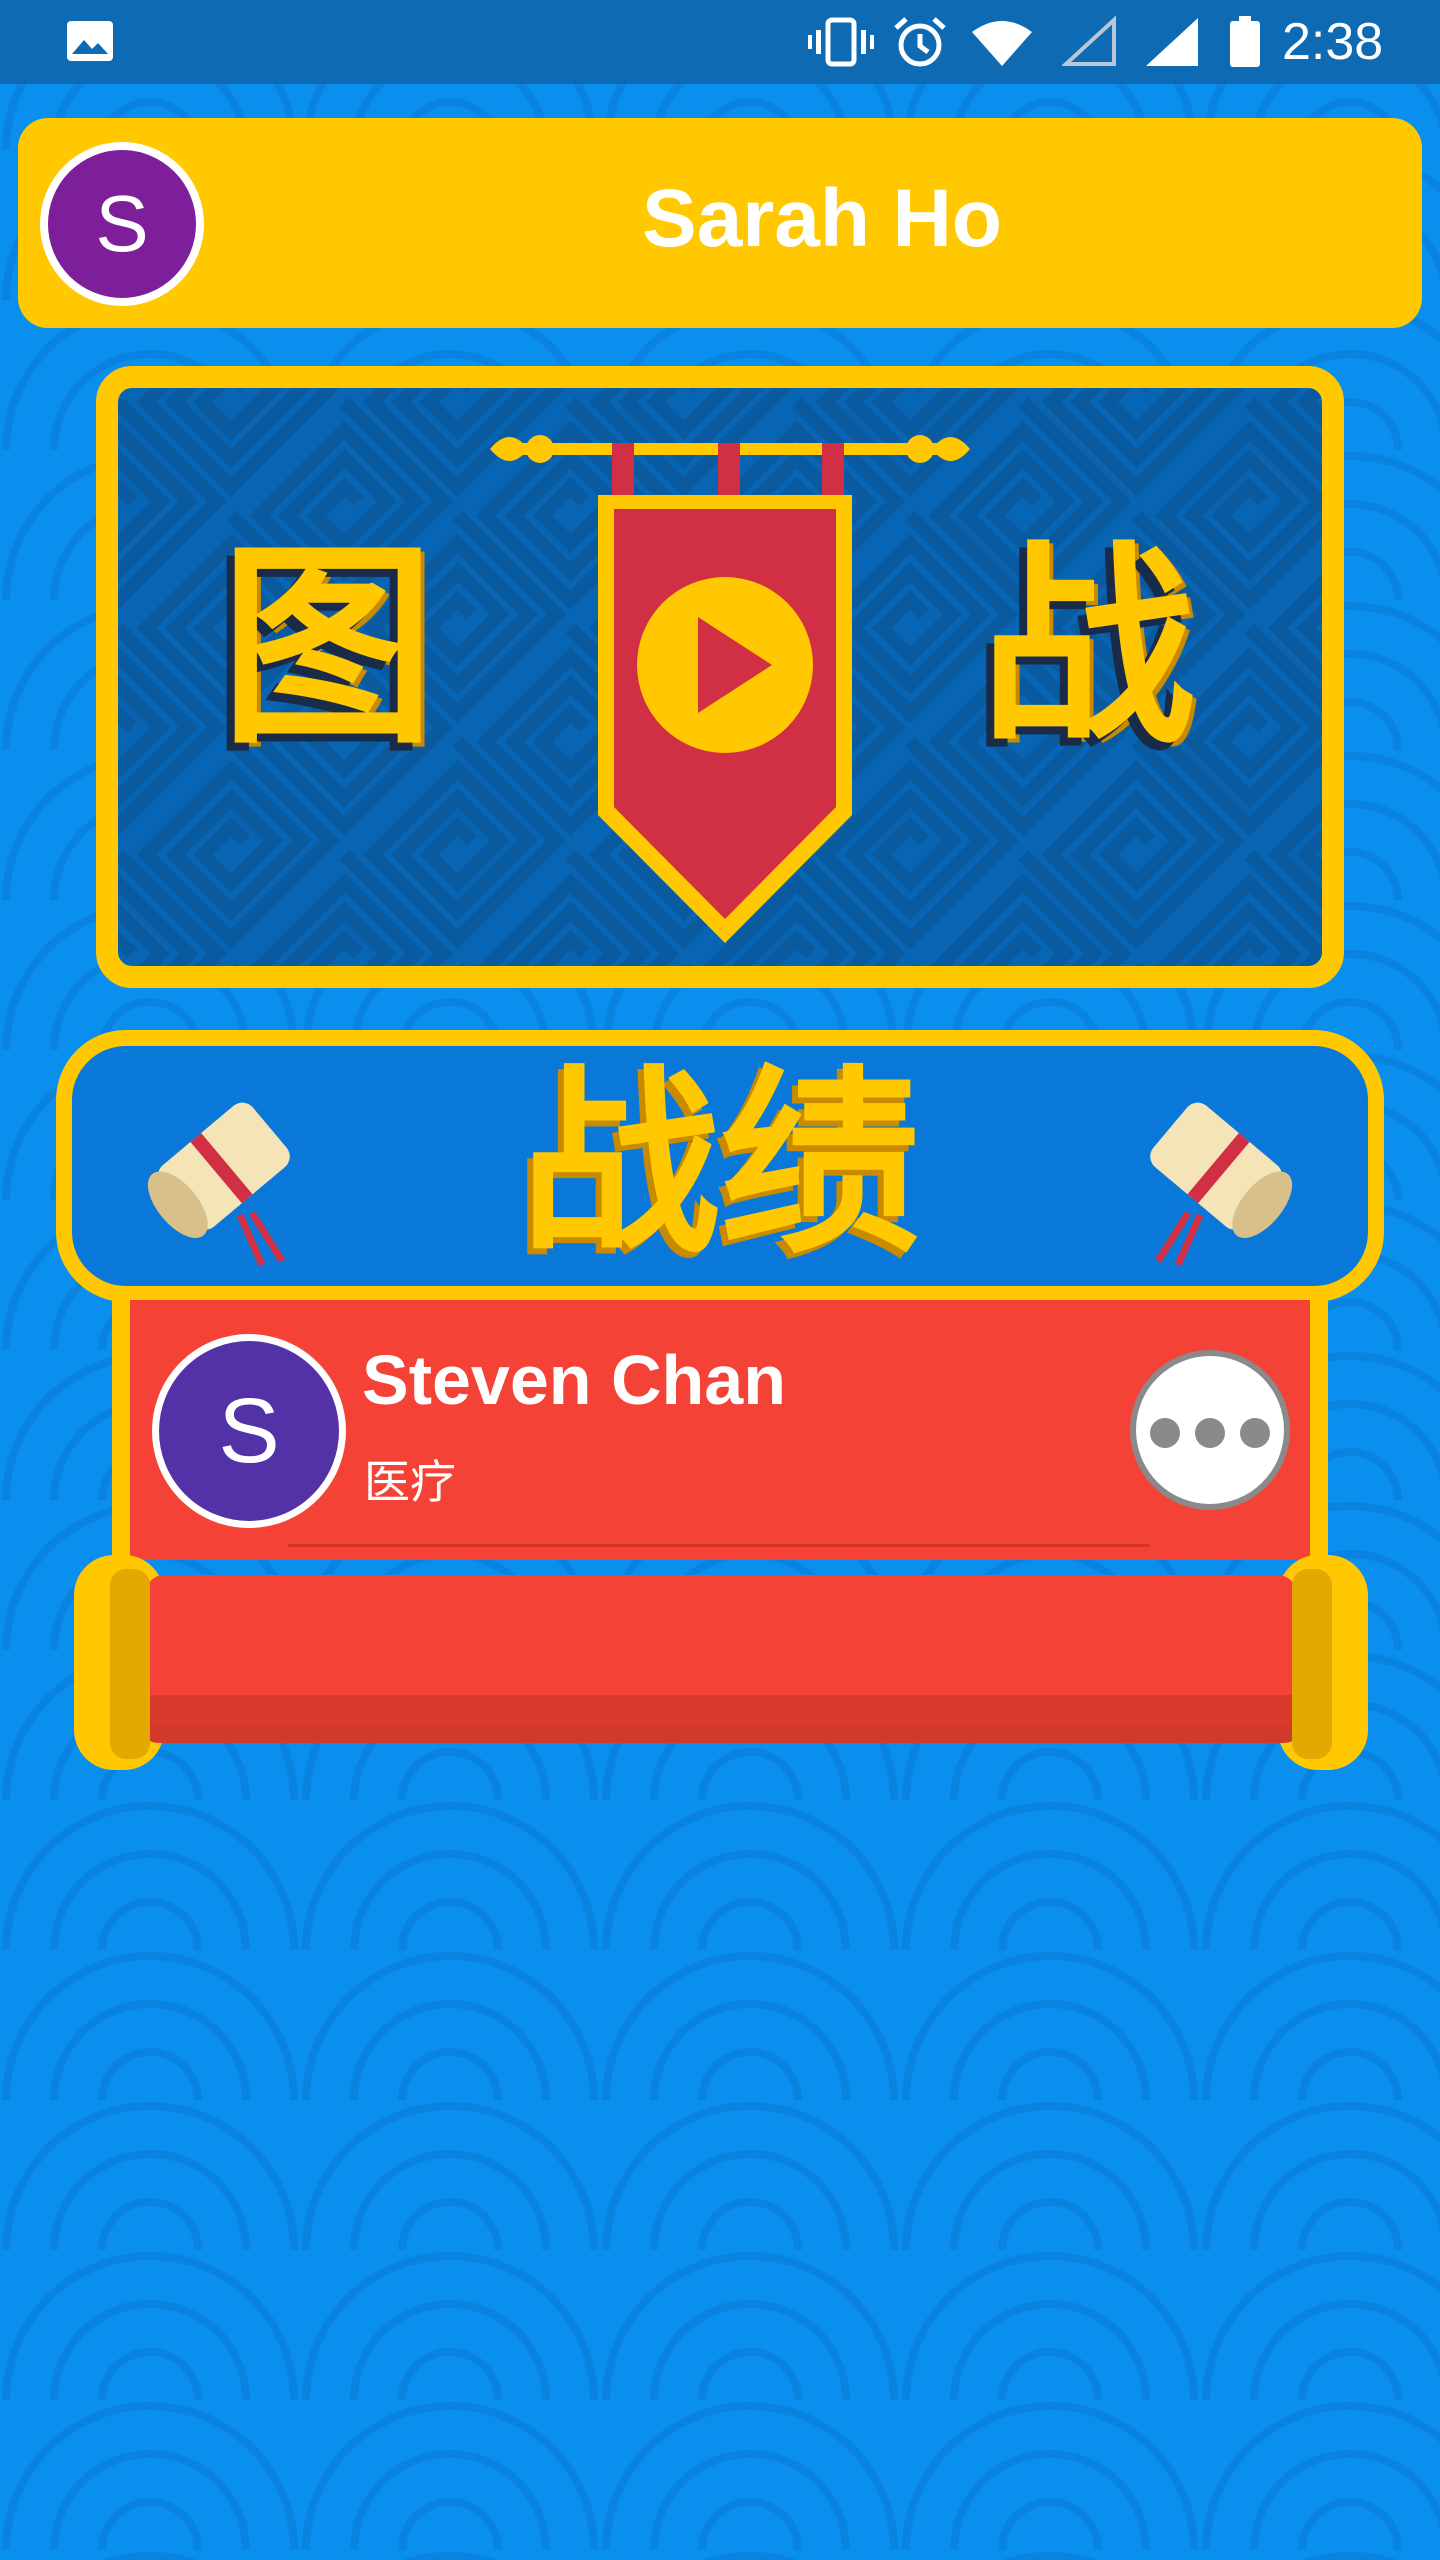 This screenshot has width=1440, height=2560. What do you see at coordinates (730, 675) in the screenshot?
I see `pennant-play-button` at bounding box center [730, 675].